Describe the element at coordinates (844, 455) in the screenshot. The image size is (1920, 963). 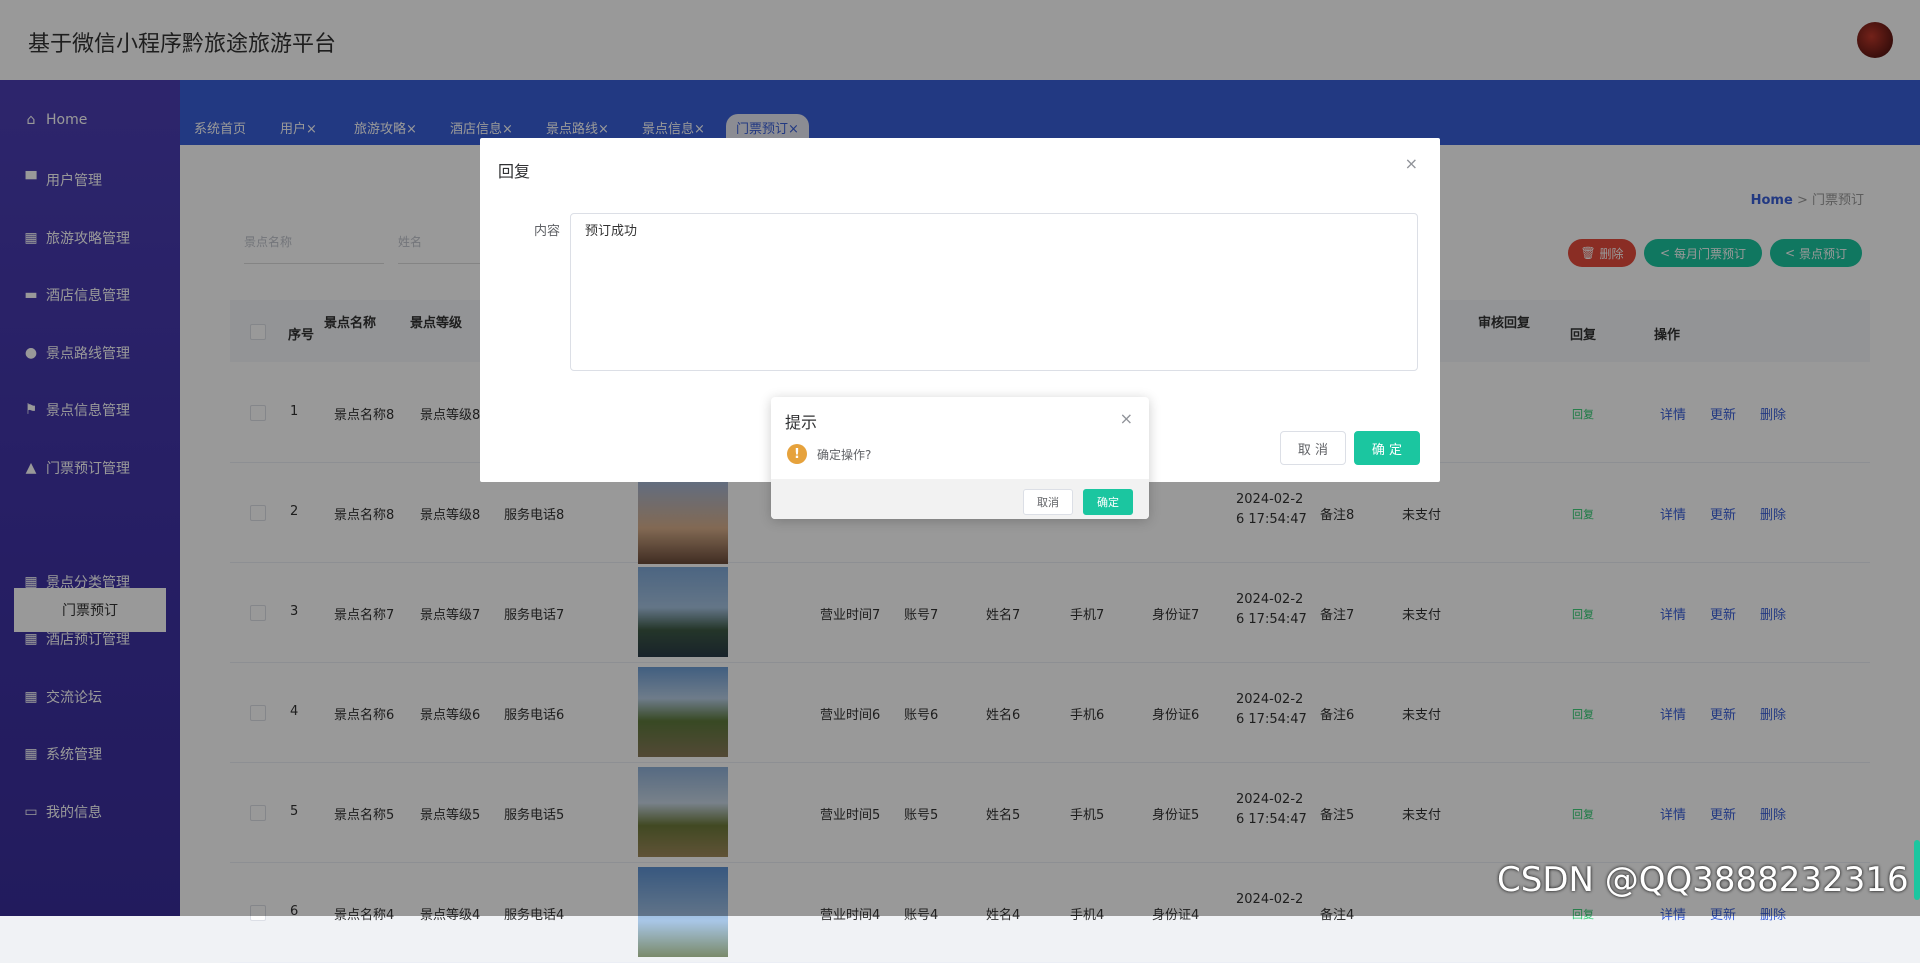
I see `message-box-text: 确定操作?` at that location.